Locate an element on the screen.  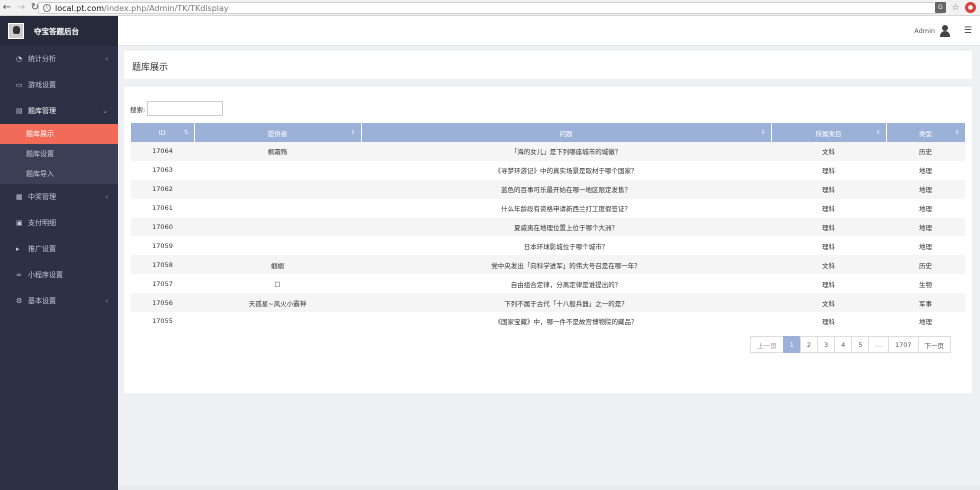
sidebar-item-game-settings: ▭ 游戏设置 is located at coordinates (59, 85).